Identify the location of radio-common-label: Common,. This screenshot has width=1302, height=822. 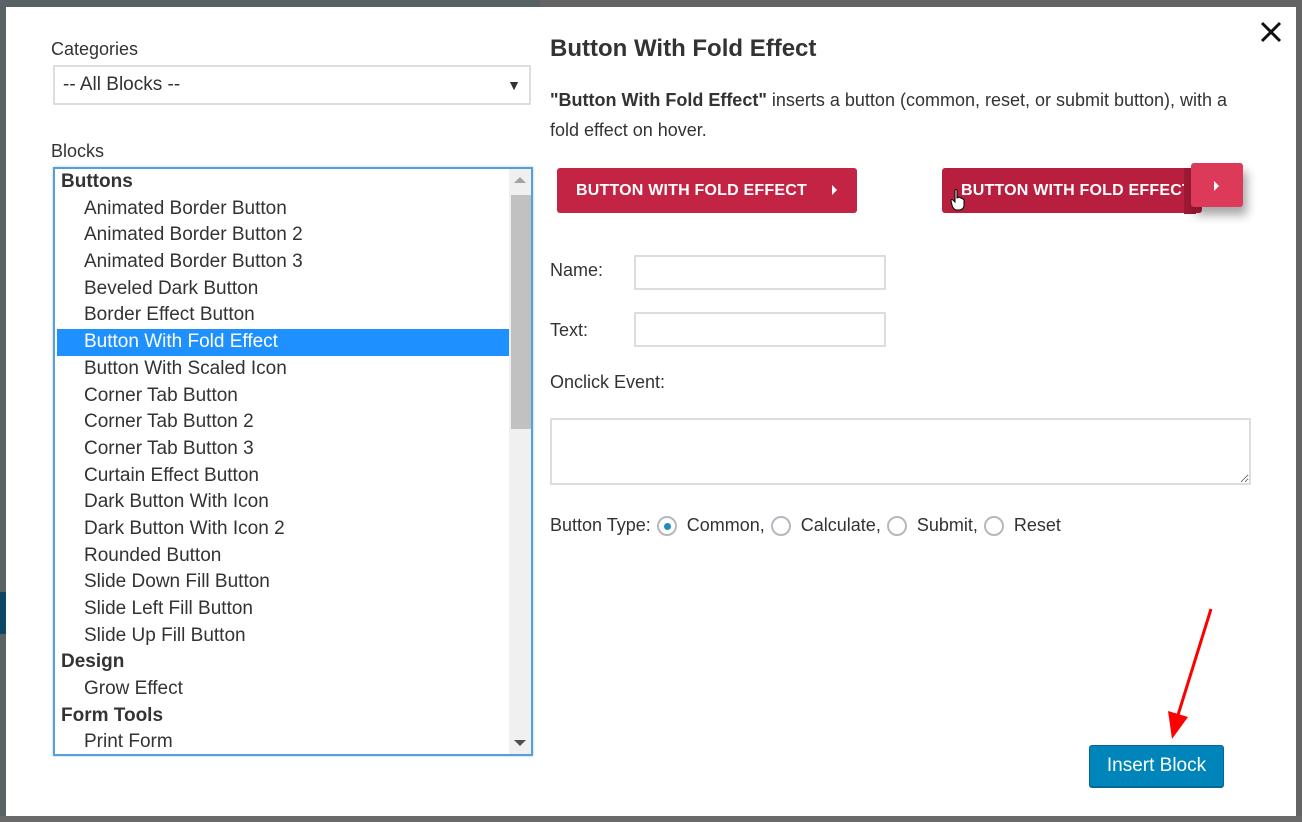
(725, 525).